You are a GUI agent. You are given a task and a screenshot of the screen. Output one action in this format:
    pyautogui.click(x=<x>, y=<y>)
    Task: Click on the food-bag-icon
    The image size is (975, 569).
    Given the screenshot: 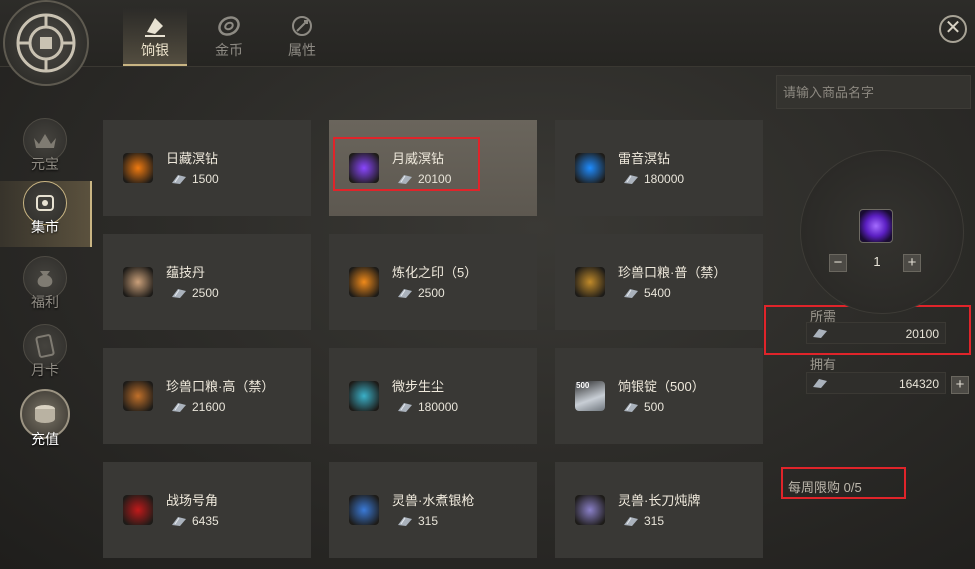 What is the action you would take?
    pyautogui.click(x=590, y=282)
    